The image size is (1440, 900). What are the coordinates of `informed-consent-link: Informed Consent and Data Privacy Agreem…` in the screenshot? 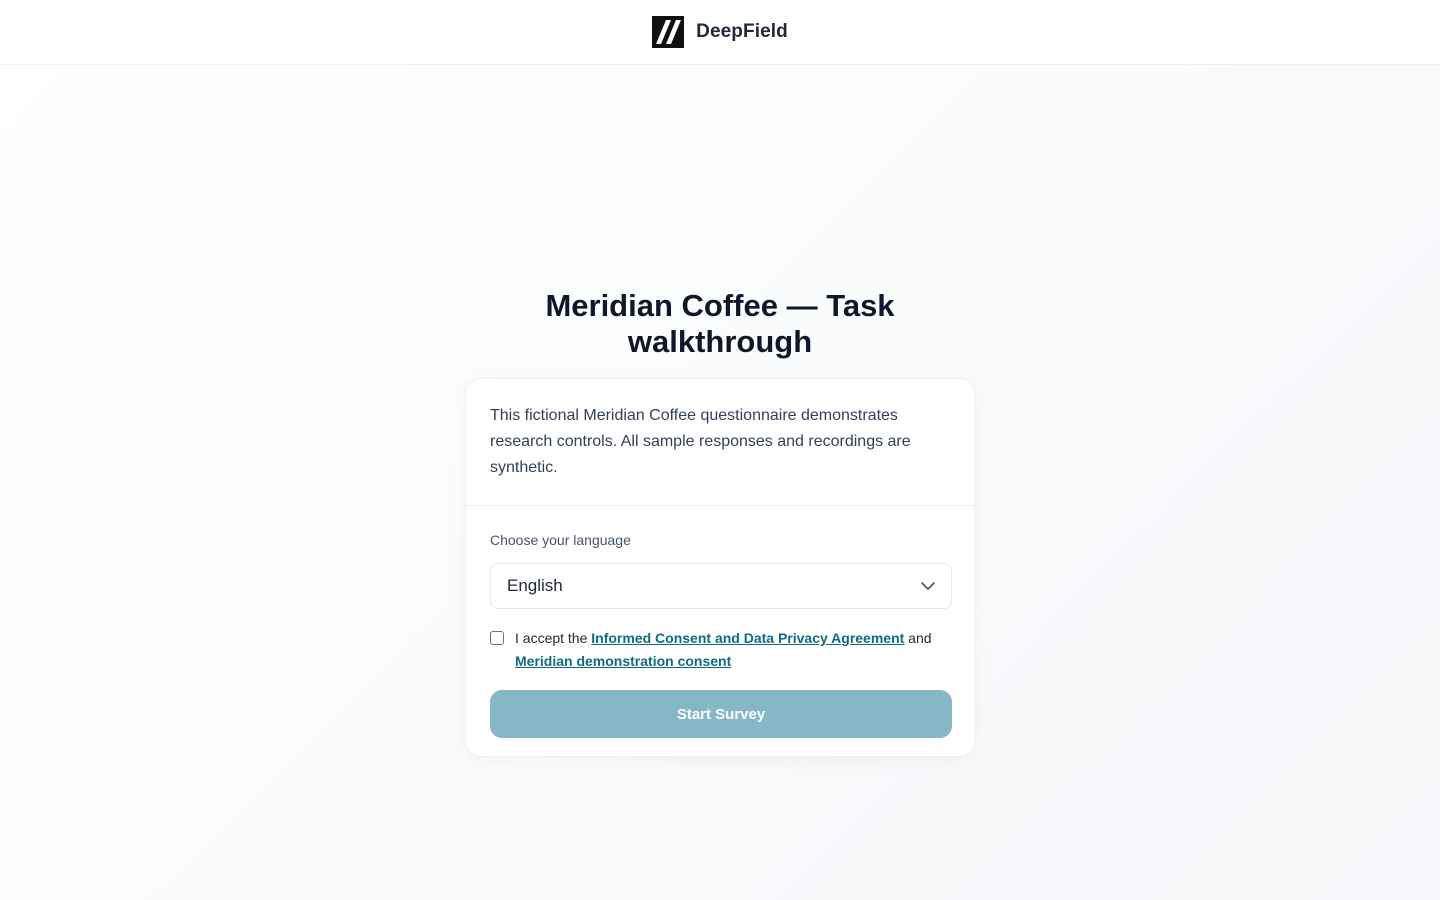 It's located at (747, 638).